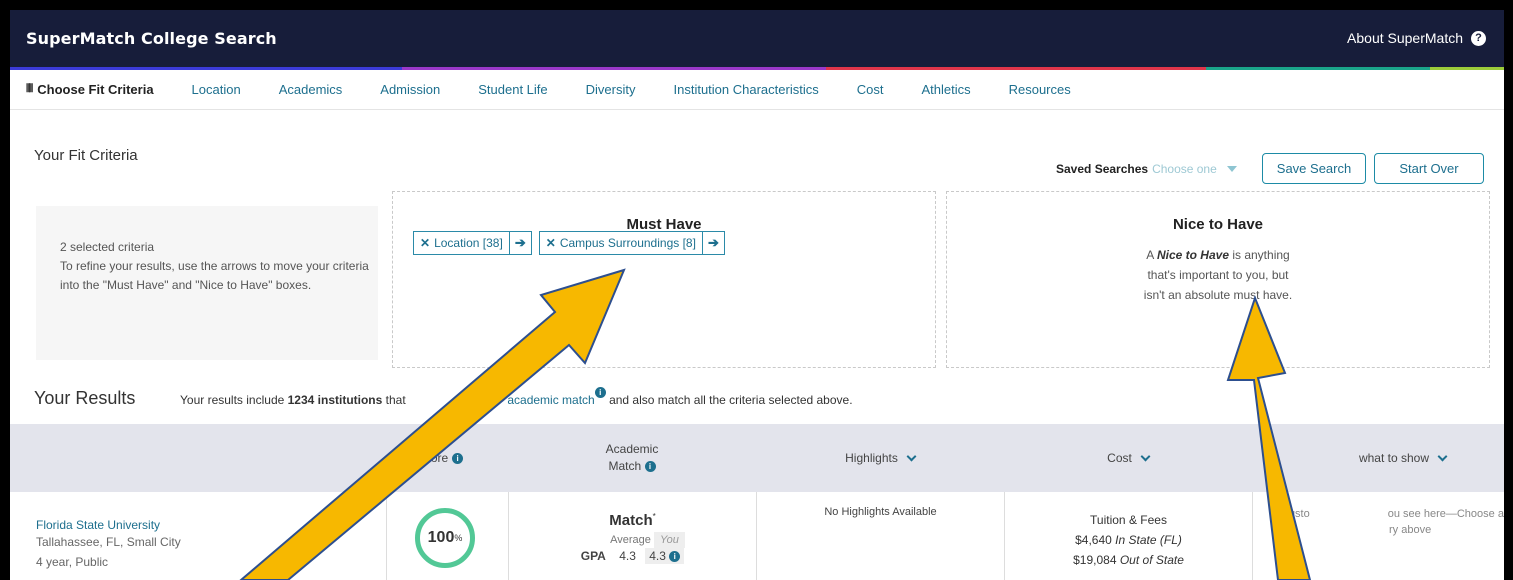  I want to click on in-state-label: In State (FL), so click(1148, 540).